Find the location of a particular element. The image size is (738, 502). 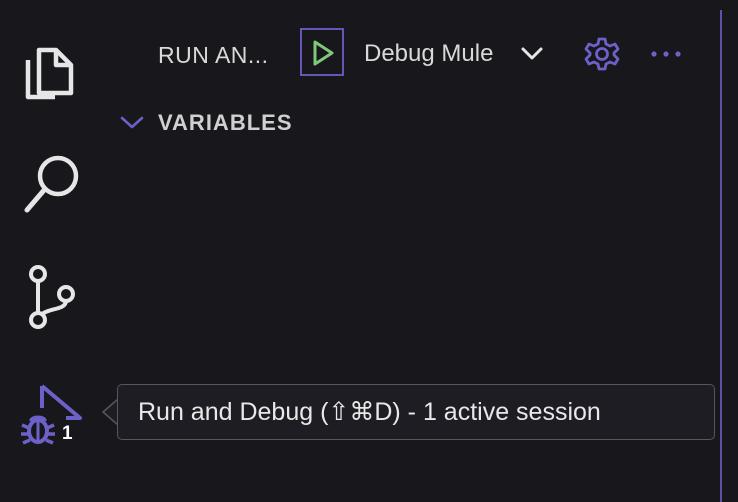

gear-icon is located at coordinates (602, 54).